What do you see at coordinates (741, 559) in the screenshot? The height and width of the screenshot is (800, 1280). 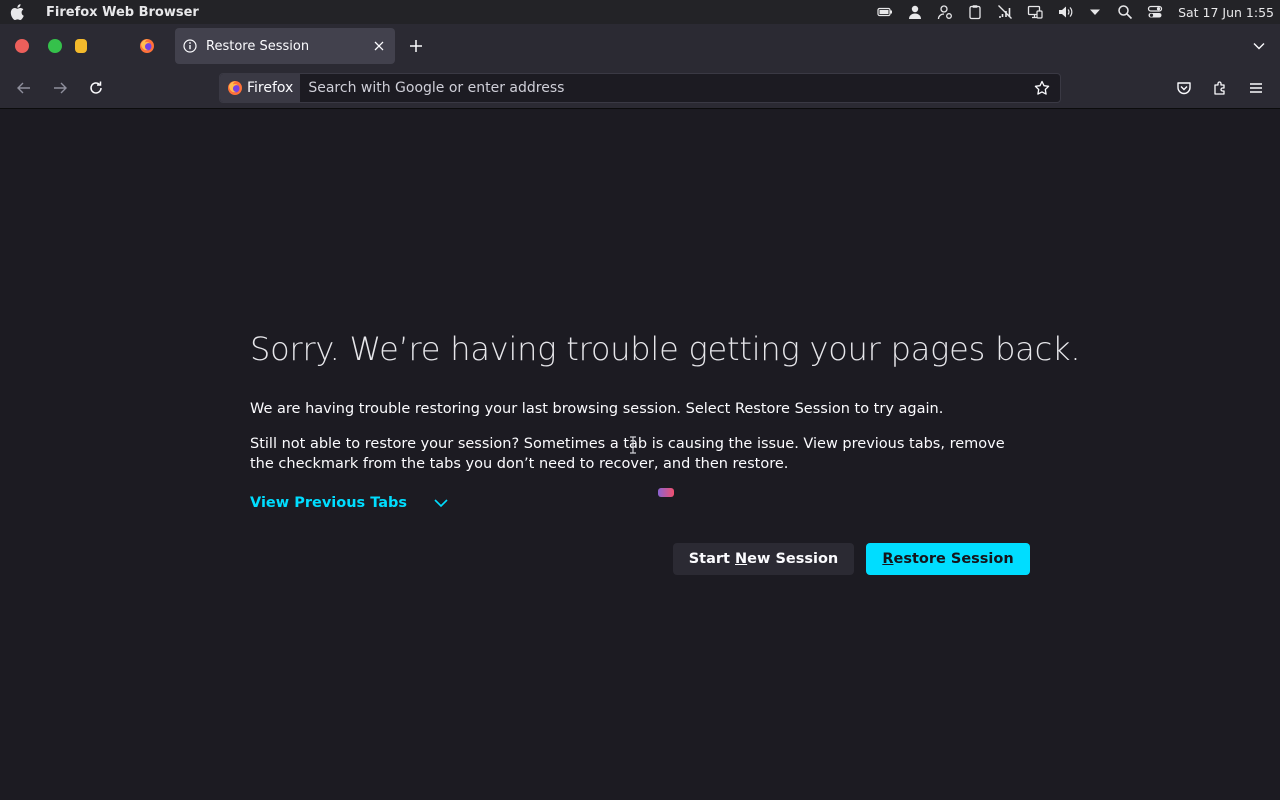 I see `start-new-session-accesskey: N` at bounding box center [741, 559].